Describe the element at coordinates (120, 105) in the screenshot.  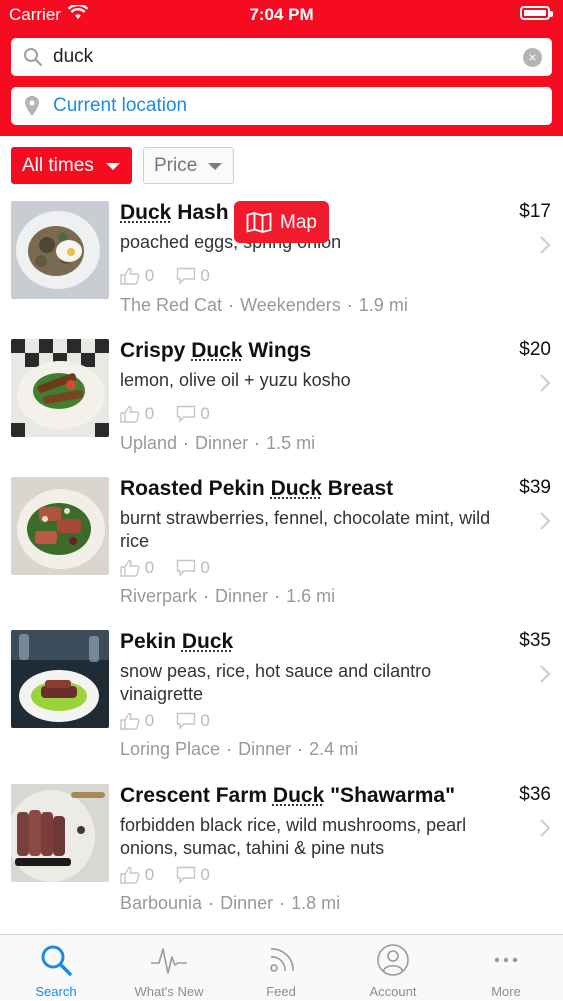
I see `location-text: Current location` at that location.